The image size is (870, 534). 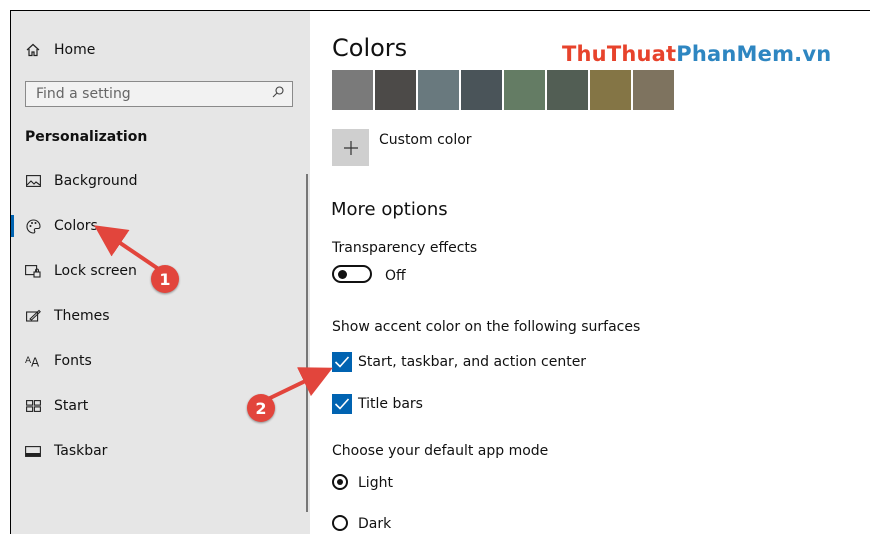 I want to click on annotation-badge-1: 1, so click(x=165, y=279).